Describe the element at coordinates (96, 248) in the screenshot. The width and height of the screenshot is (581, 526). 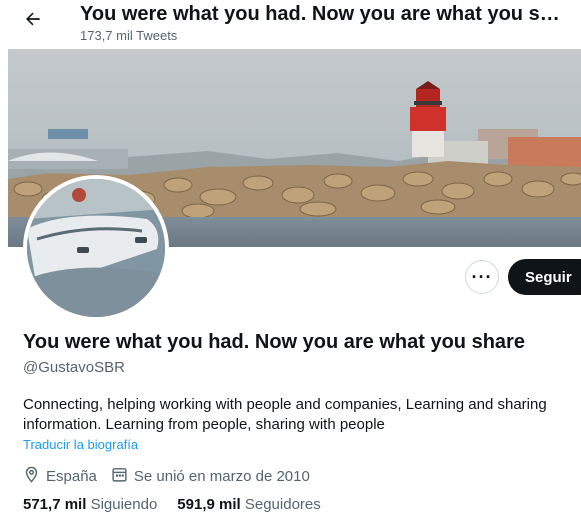
I see `avatar` at that location.